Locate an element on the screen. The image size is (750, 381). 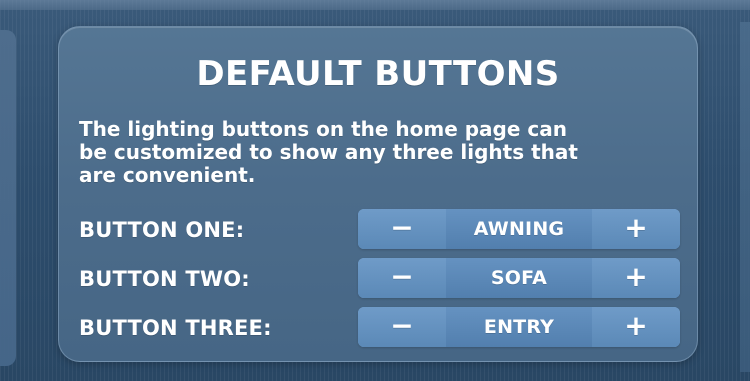
button-three-value: ENTRY is located at coordinates (519, 327).